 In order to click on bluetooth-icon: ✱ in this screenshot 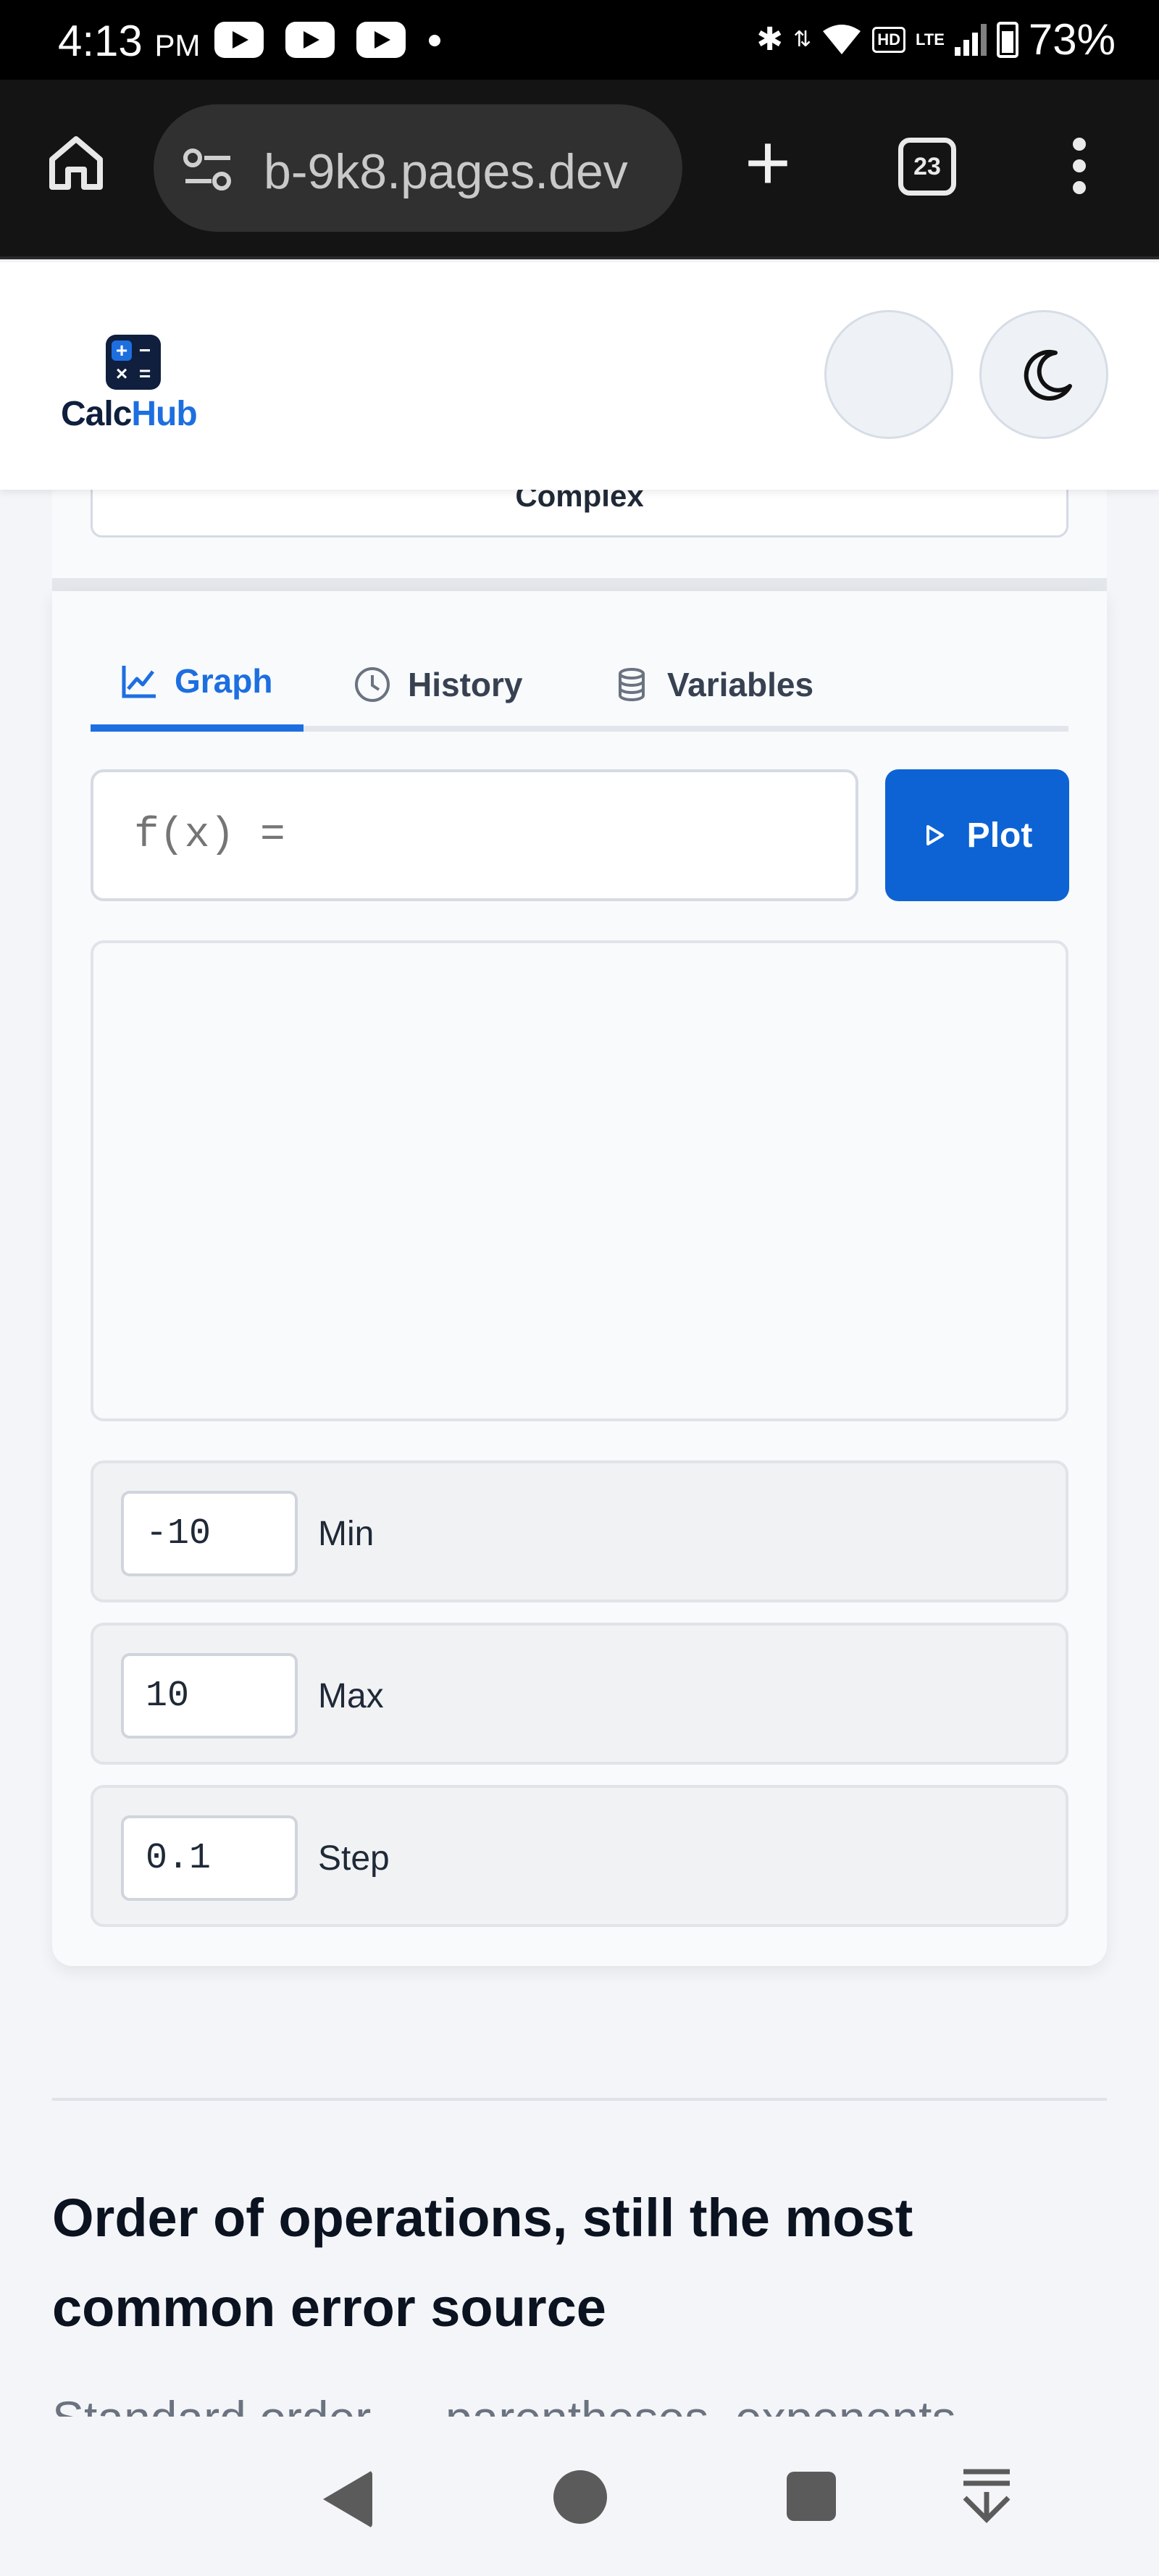, I will do `click(770, 39)`.